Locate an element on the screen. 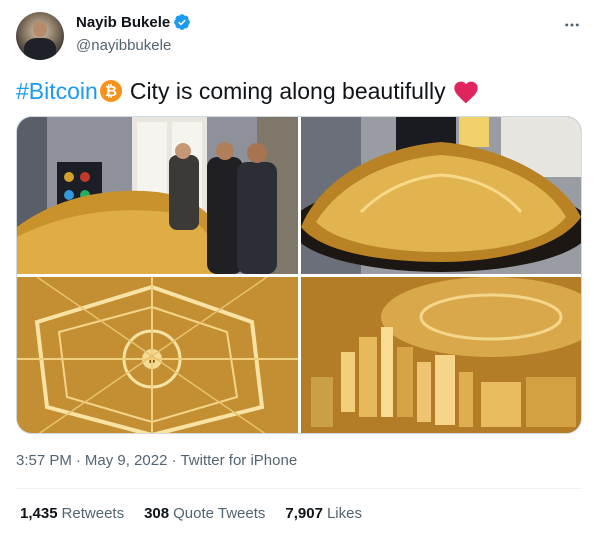 The width and height of the screenshot is (598, 539). bitcoin-icon: ₿ is located at coordinates (110, 91).